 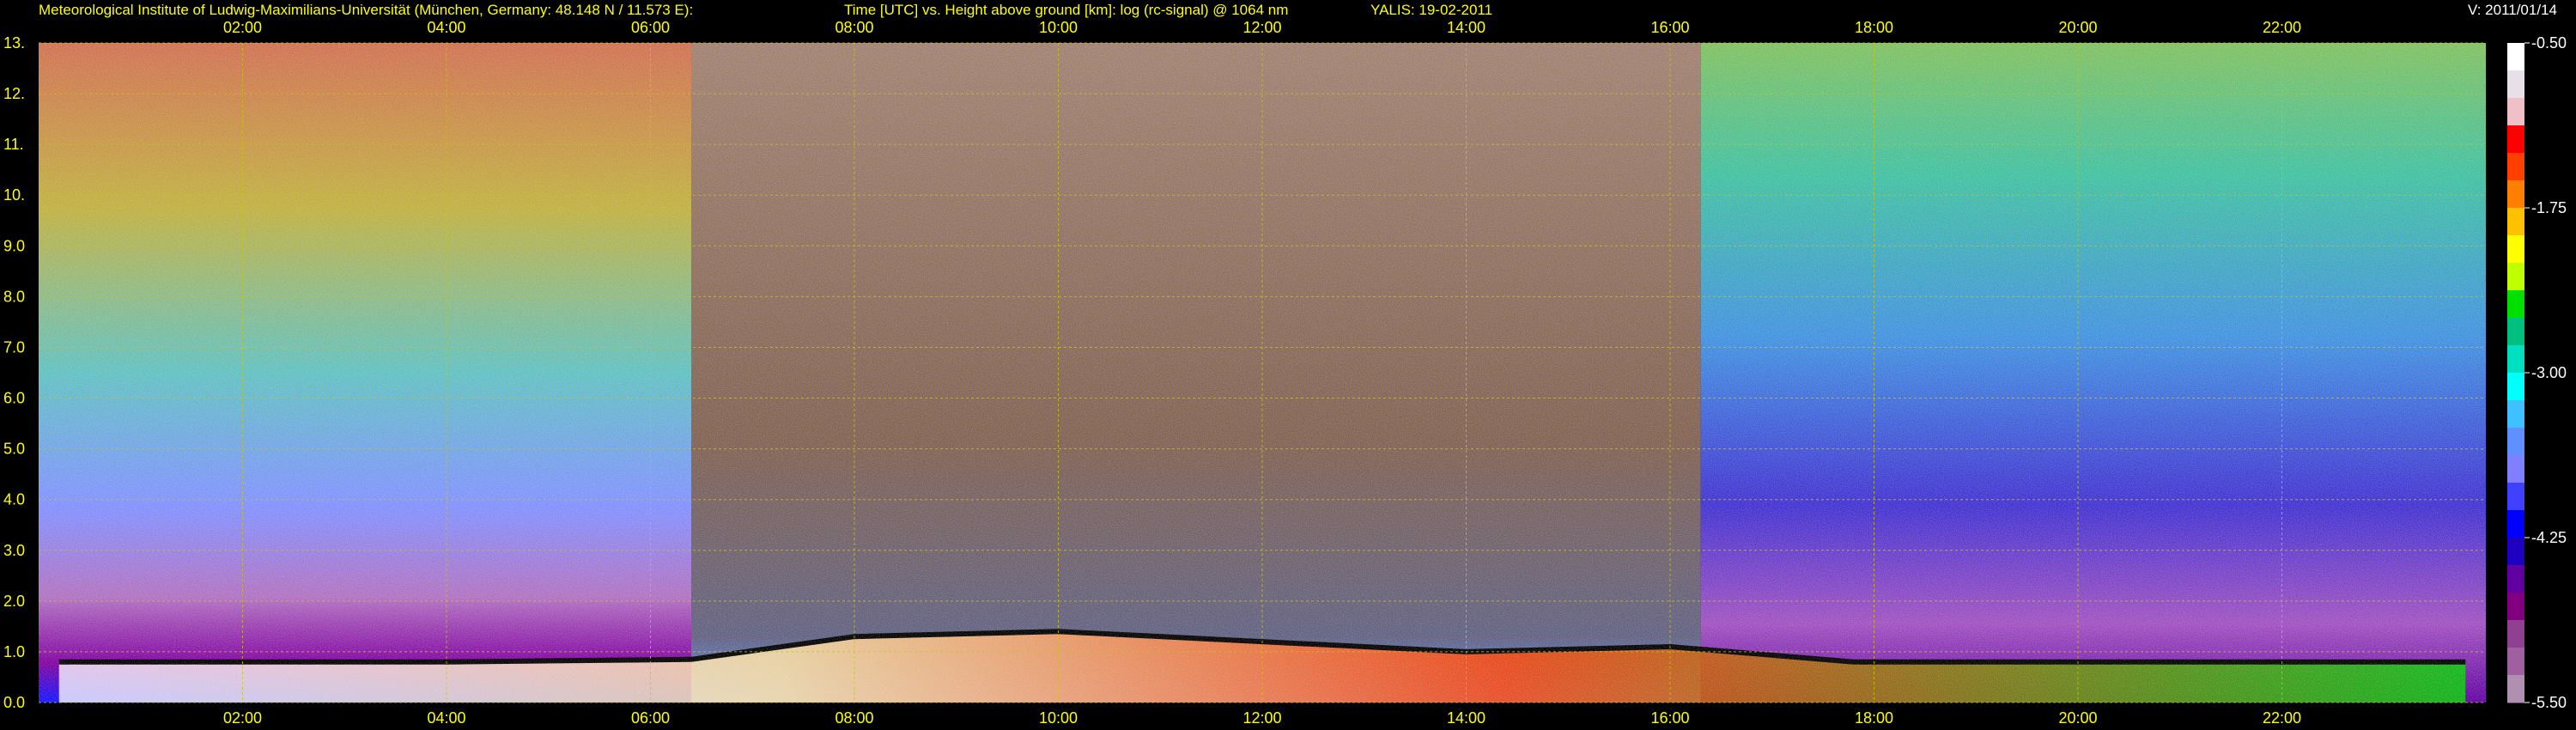 What do you see at coordinates (651, 27) in the screenshot?
I see `x-tick-top-2: 06:00` at bounding box center [651, 27].